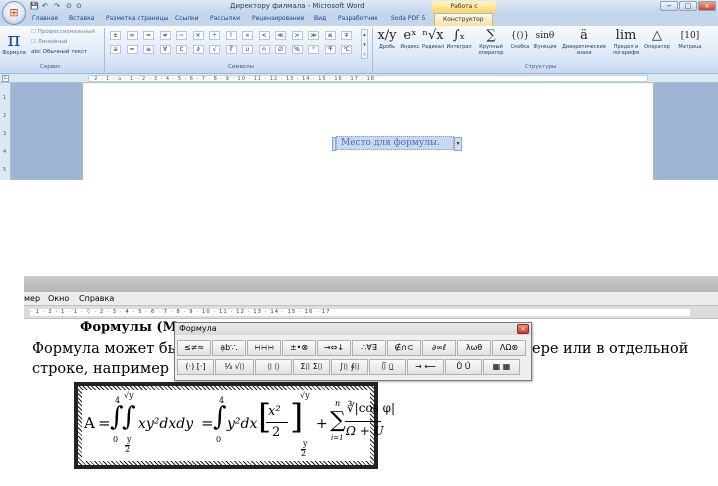 This screenshot has width=718, height=486. What do you see at coordinates (474, 348) in the screenshot?
I see `palette-button: λωθ` at bounding box center [474, 348].